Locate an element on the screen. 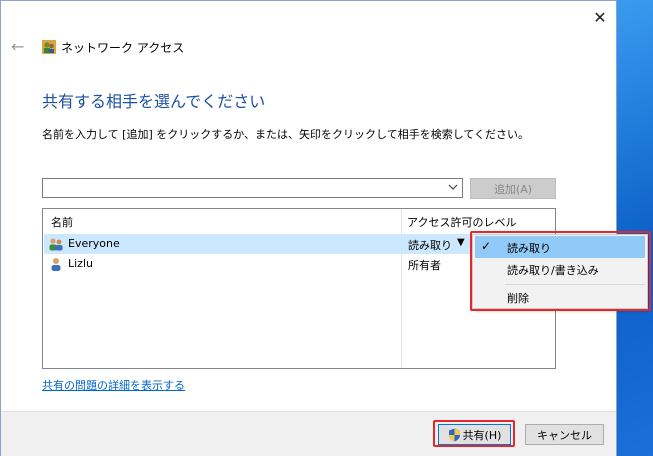 This screenshot has height=456, width=653. desktop-background is located at coordinates (635, 228).